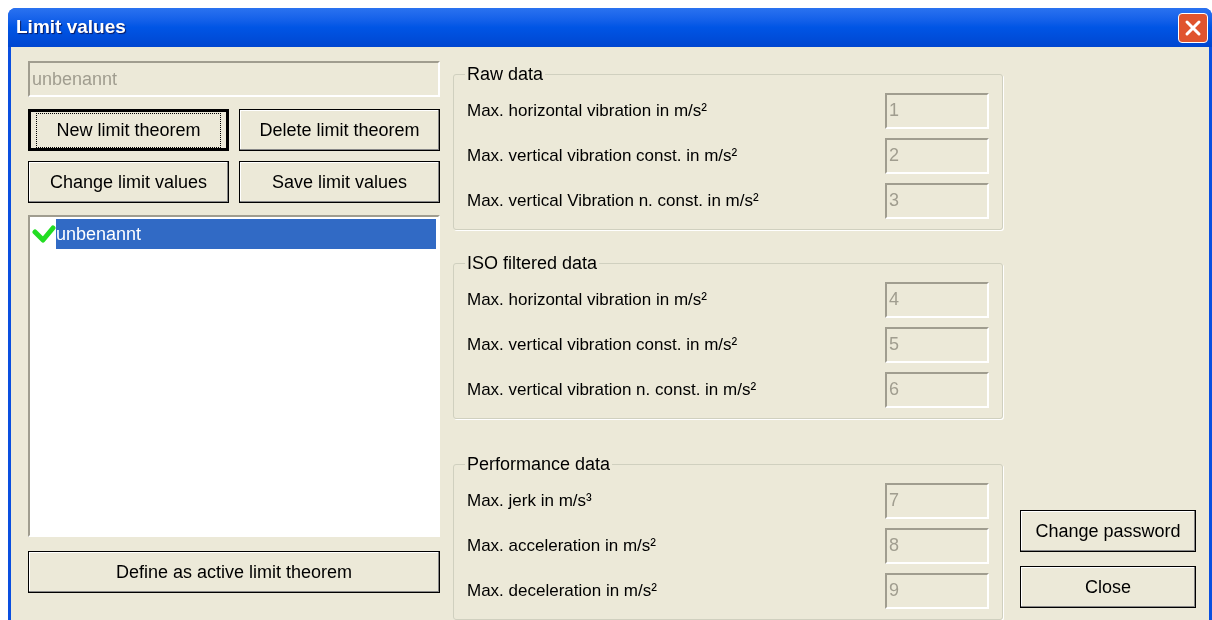 The width and height of the screenshot is (1212, 620). I want to click on action-button: Save limit values, so click(339, 182).